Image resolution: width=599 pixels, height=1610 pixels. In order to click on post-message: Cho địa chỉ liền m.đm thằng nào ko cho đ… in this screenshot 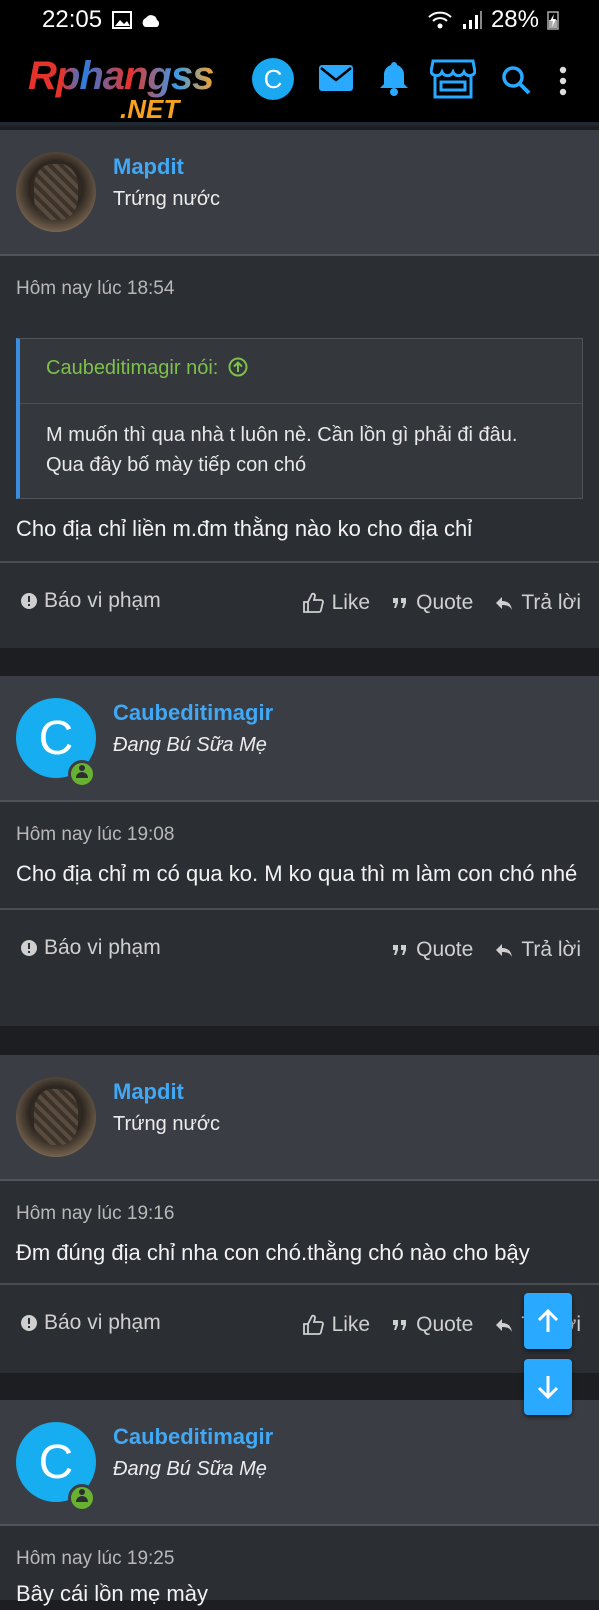, I will do `click(244, 528)`.